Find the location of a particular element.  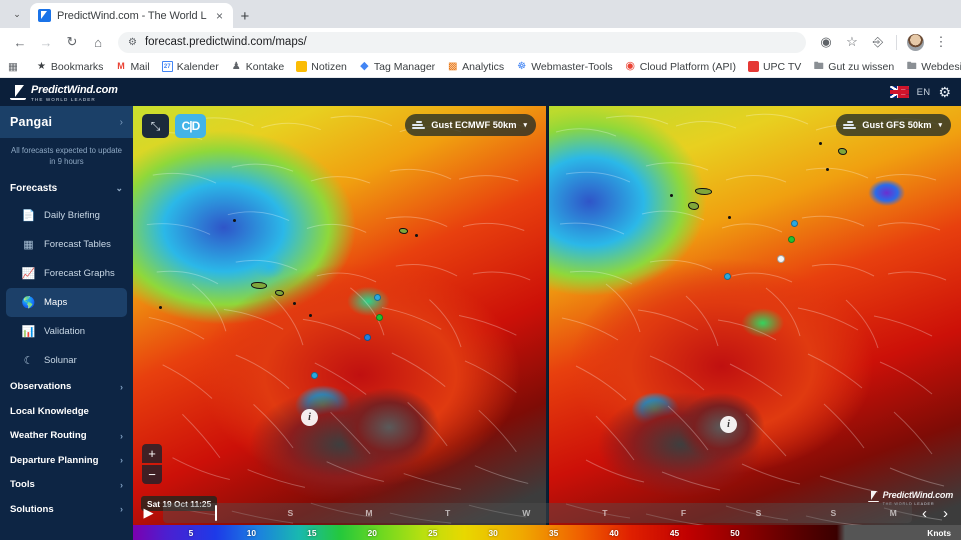

next-step-button: › is located at coordinates (945, 513).